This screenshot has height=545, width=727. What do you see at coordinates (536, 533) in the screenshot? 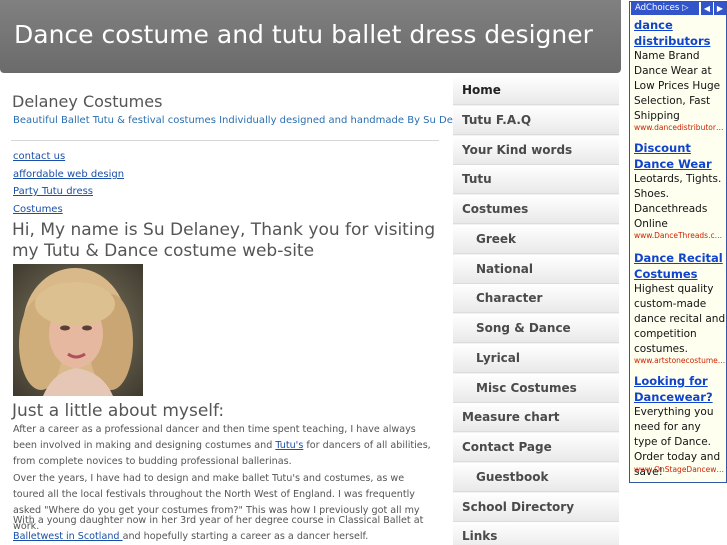
I see `nav-item-links: Links` at bounding box center [536, 533].